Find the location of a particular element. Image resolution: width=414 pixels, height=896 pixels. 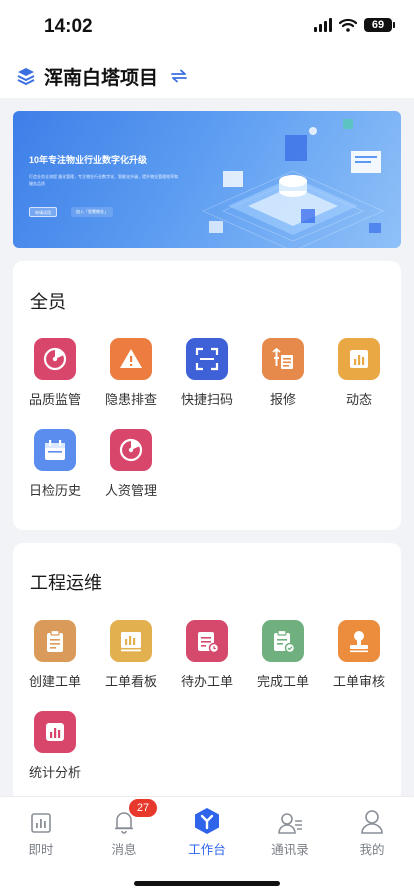

contacts-icon is located at coordinates (290, 820).